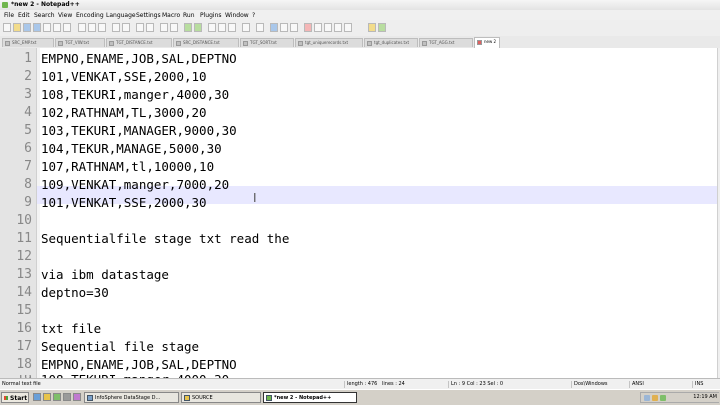  What do you see at coordinates (67, 27) in the screenshot?
I see `print-icon` at bounding box center [67, 27].